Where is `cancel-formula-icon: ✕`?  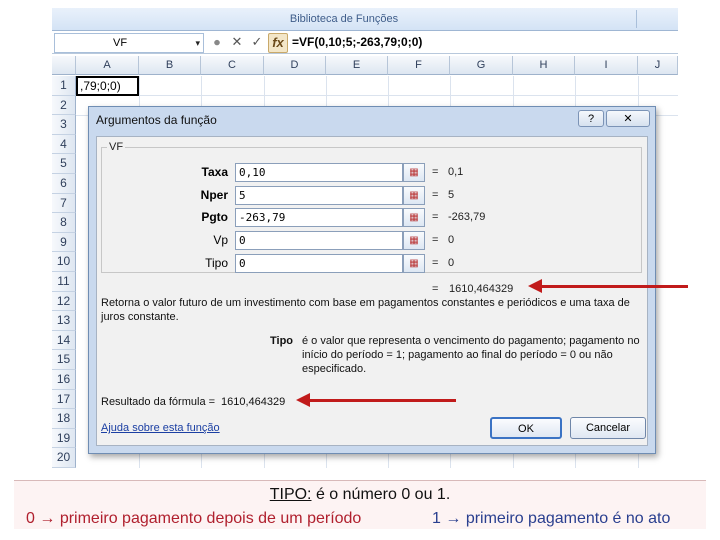
cancel-formula-icon: ✕ is located at coordinates (237, 42).